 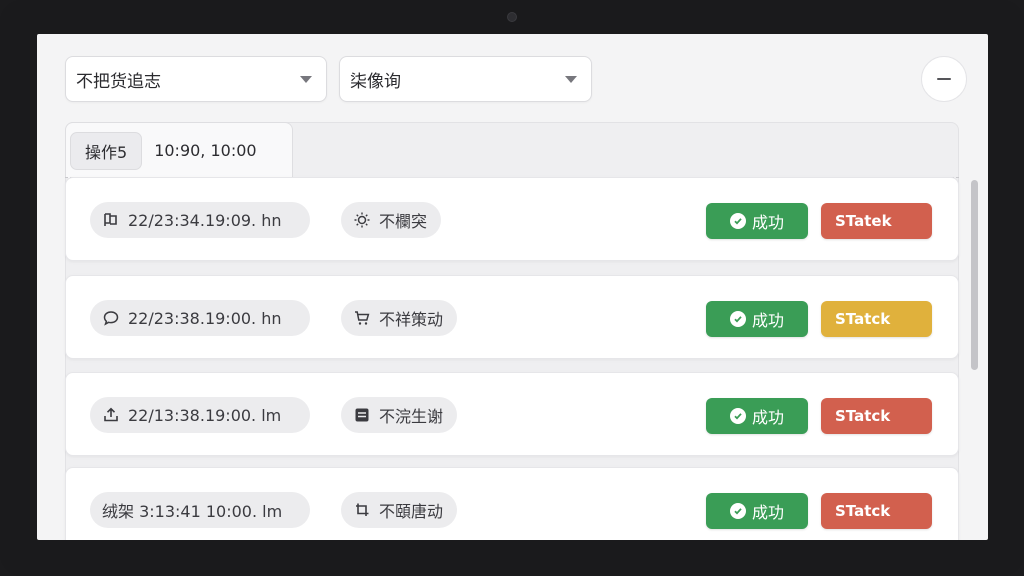 I want to click on timestamp-chip: 22/23:34.19:09. hn, so click(x=200, y=220).